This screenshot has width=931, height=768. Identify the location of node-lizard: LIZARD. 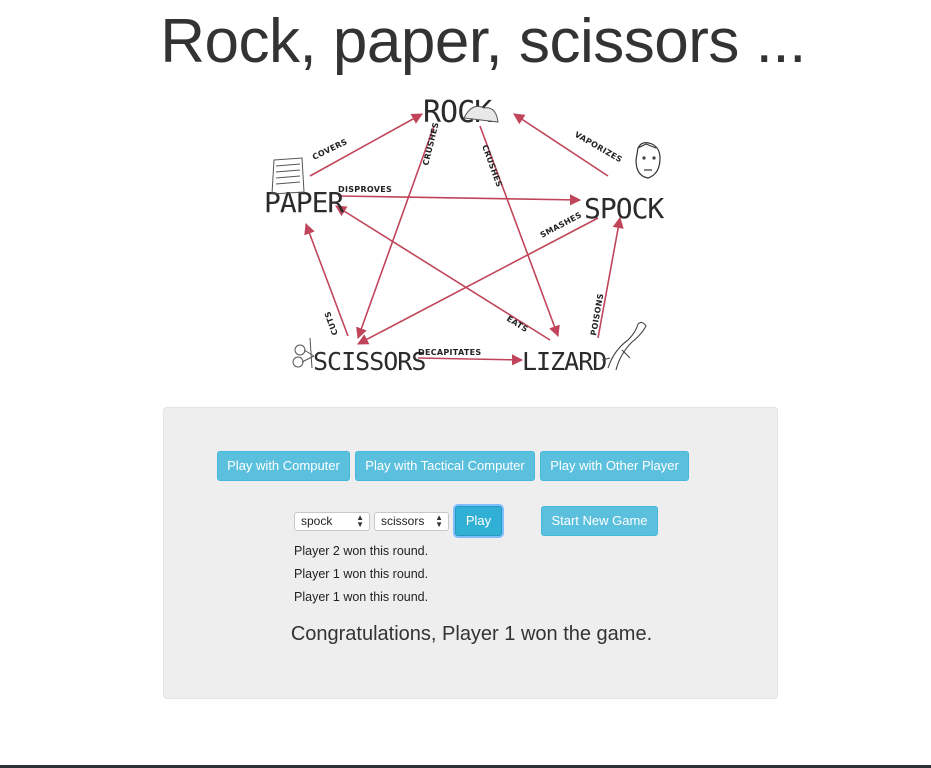
(564, 361).